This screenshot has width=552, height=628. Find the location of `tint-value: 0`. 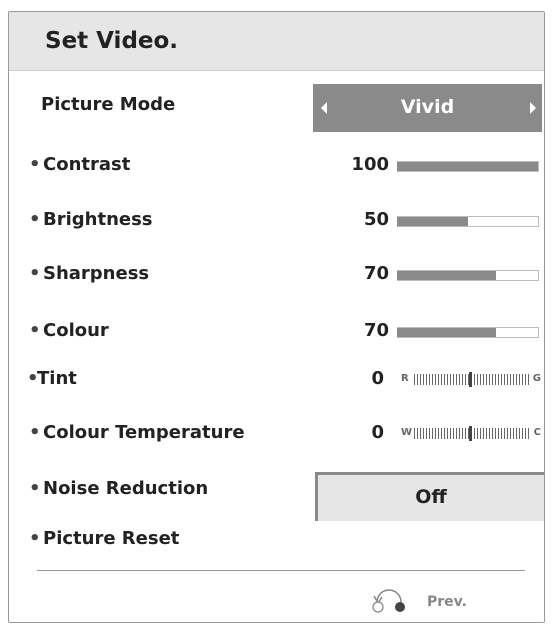

tint-value: 0 is located at coordinates (377, 378).